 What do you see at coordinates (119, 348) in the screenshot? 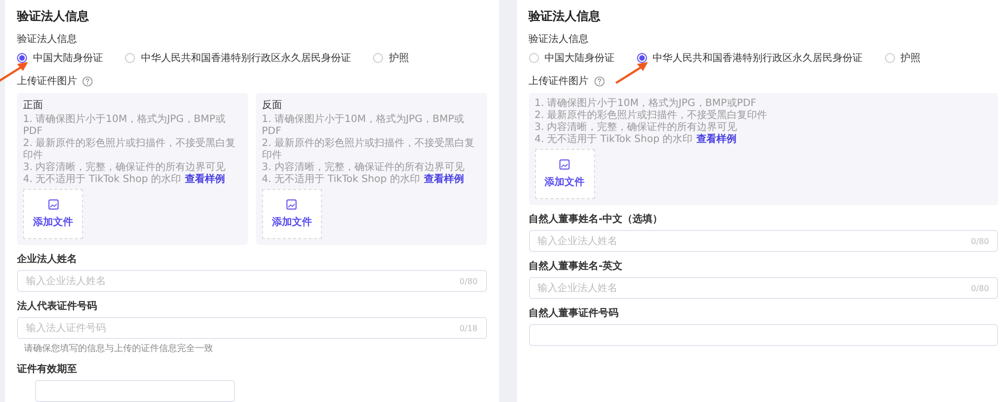
I see `field-hint: 请确保您填写的信息与上传的证件信息完全一致` at bounding box center [119, 348].